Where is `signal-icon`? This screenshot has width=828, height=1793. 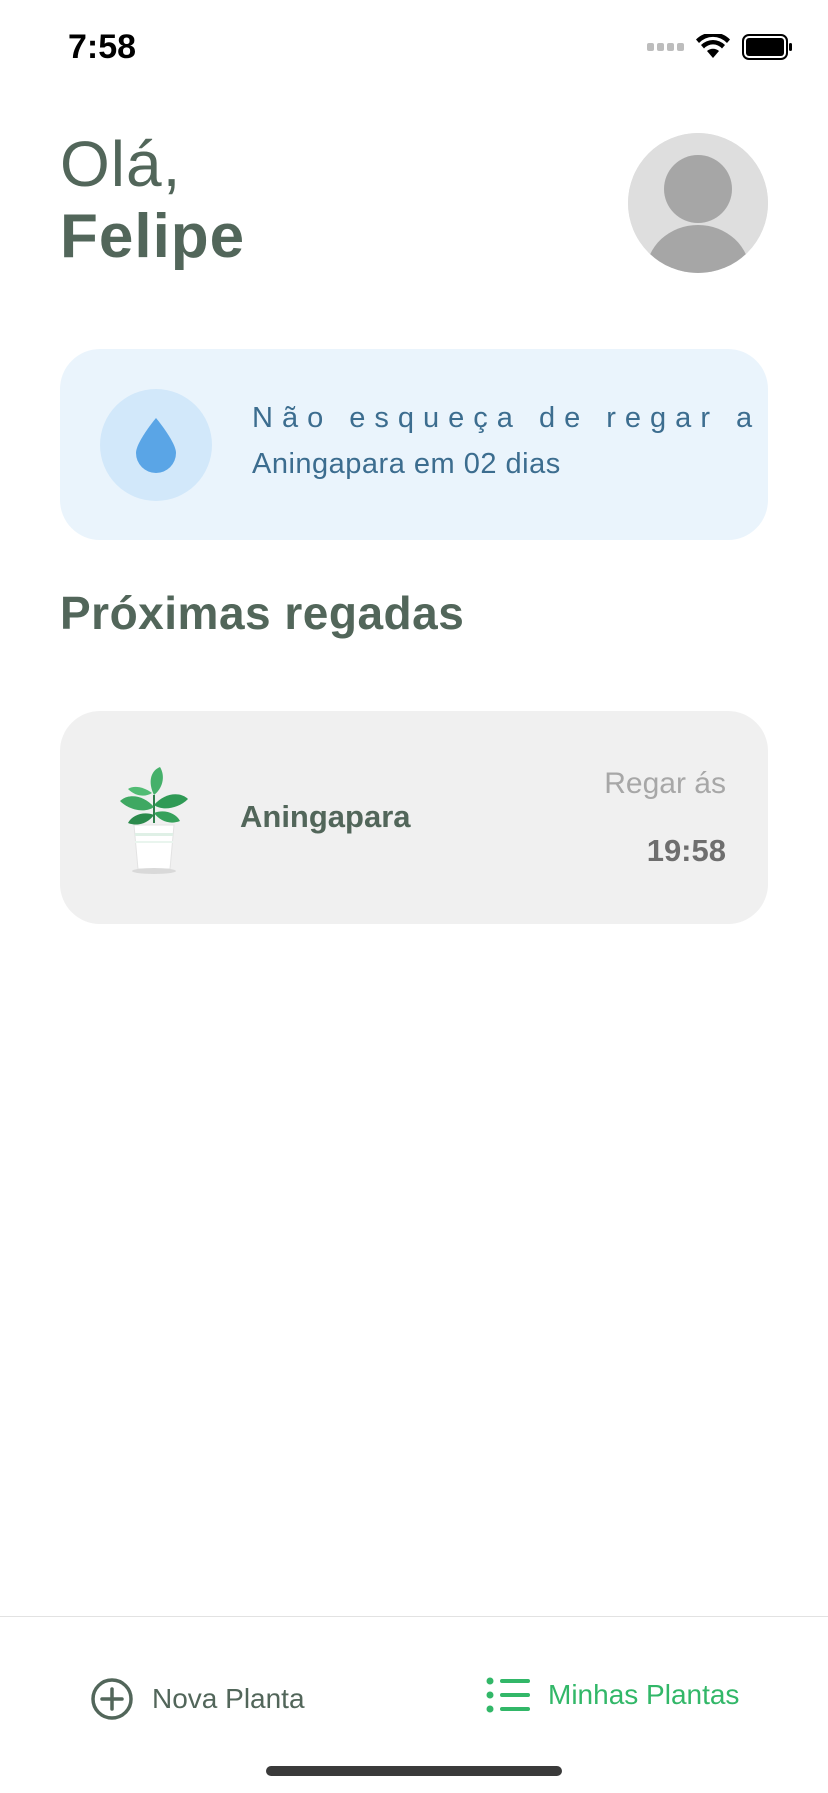 signal-icon is located at coordinates (665, 47).